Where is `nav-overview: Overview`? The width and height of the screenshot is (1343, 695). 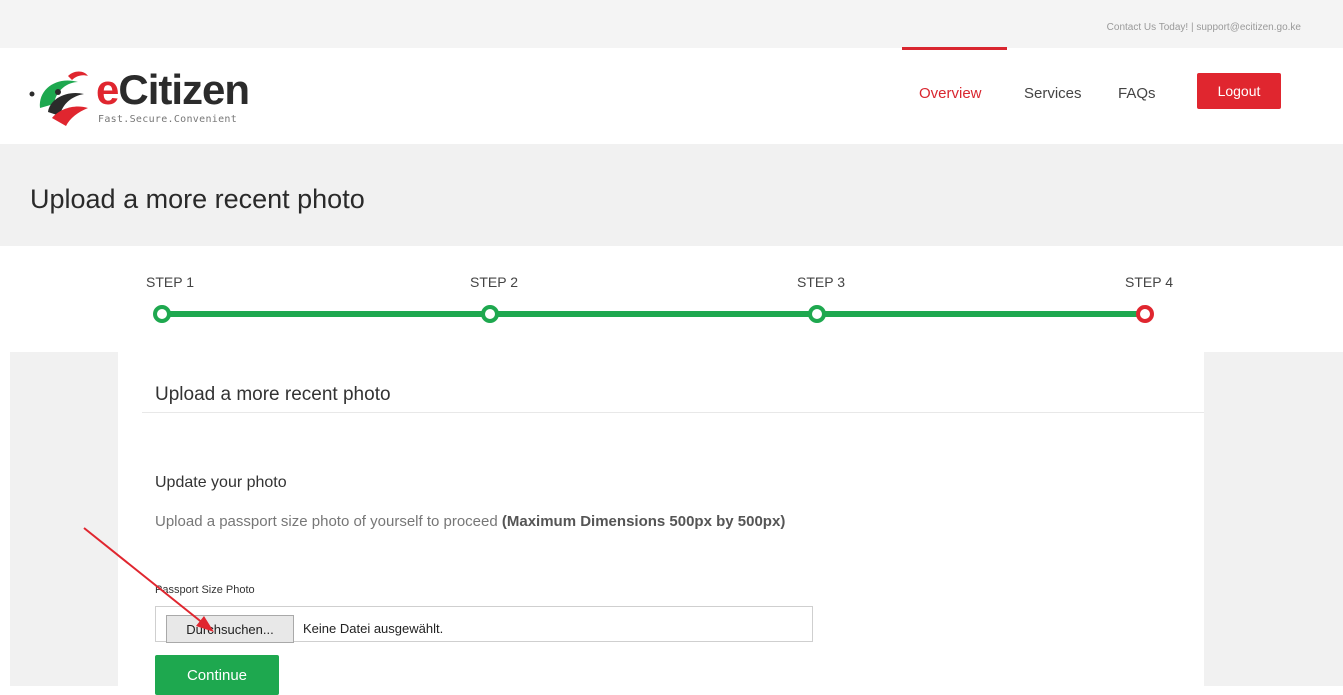 nav-overview: Overview is located at coordinates (950, 93).